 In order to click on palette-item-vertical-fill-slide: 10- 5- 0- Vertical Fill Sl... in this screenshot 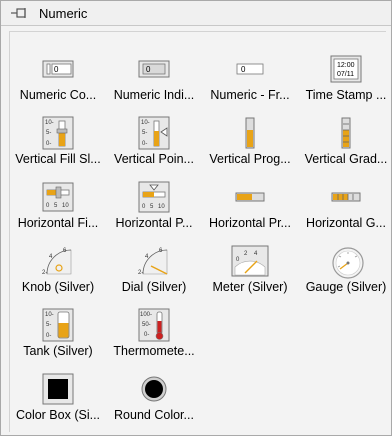, I will do `click(58, 141)`.